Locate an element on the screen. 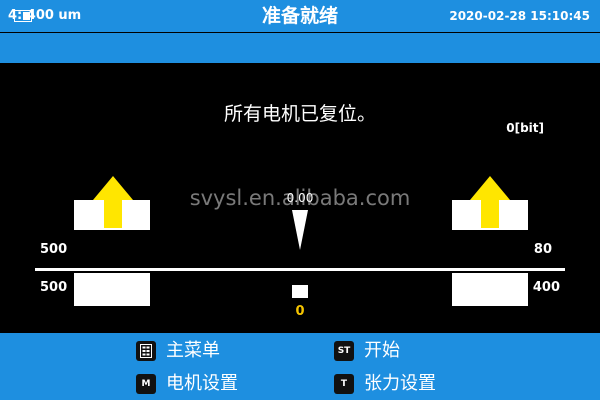 This screenshot has width=600, height=400. right-lower-value: 400 is located at coordinates (546, 287).